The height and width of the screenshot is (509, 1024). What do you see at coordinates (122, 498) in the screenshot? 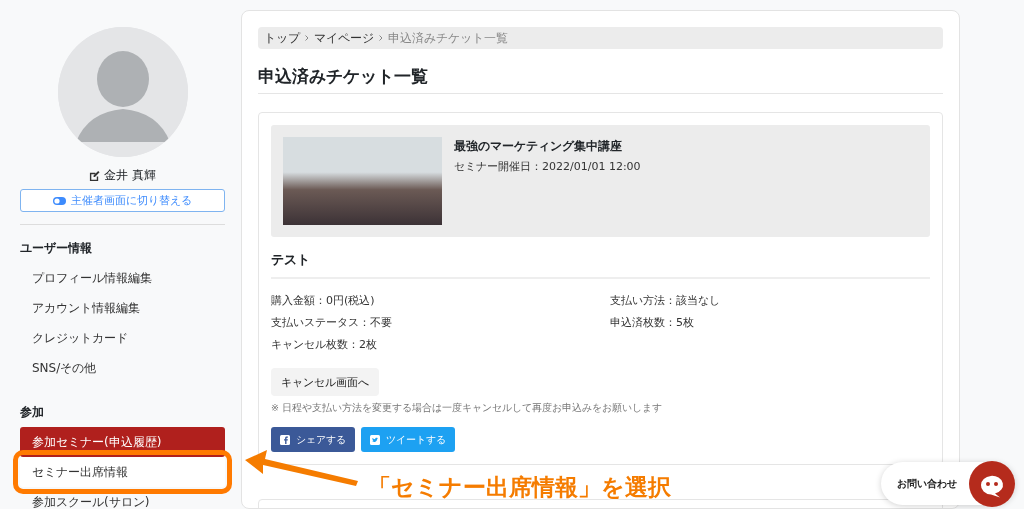
I see `sidebar-item: 参加スクール(サロン)` at bounding box center [122, 498].